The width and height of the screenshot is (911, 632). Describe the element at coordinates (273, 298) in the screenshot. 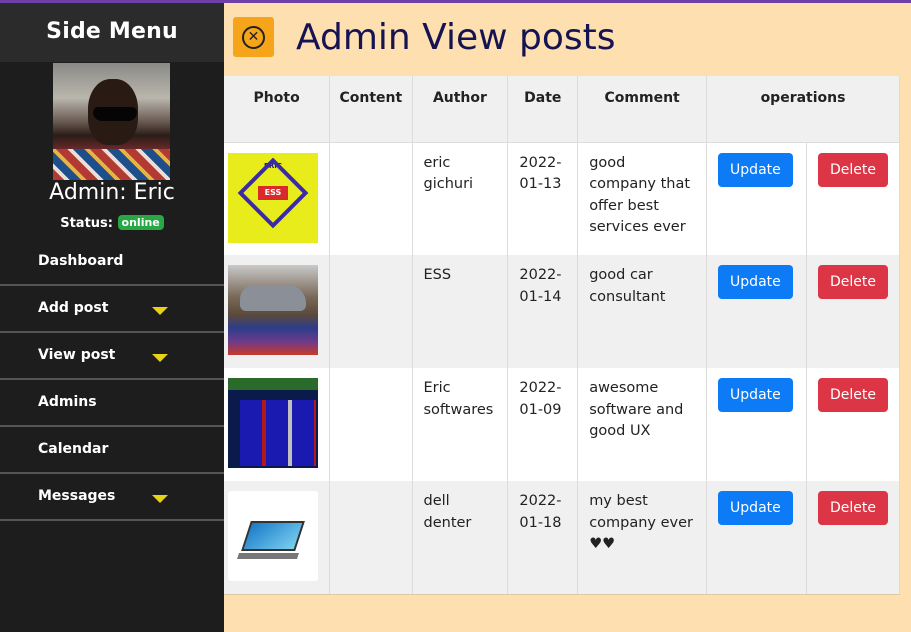

I see `car-shape` at that location.